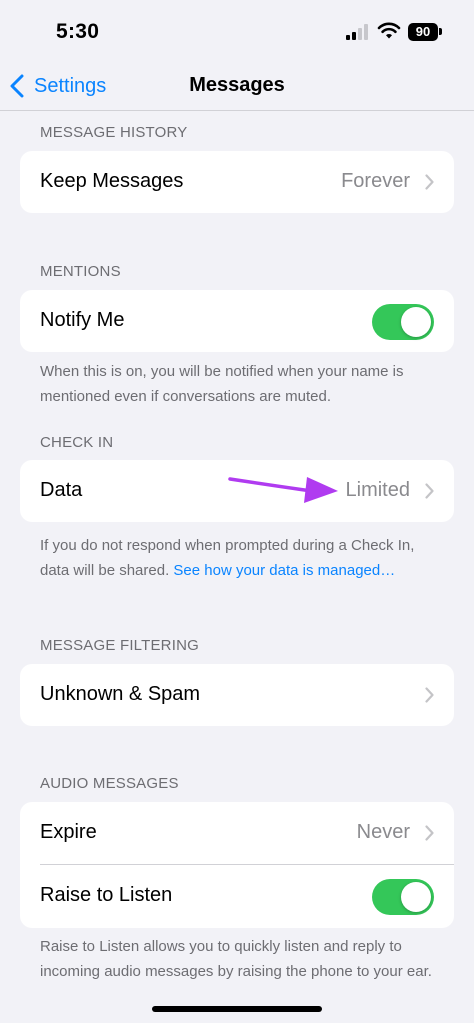  What do you see at coordinates (357, 32) in the screenshot?
I see `cellular-signal-icon` at bounding box center [357, 32].